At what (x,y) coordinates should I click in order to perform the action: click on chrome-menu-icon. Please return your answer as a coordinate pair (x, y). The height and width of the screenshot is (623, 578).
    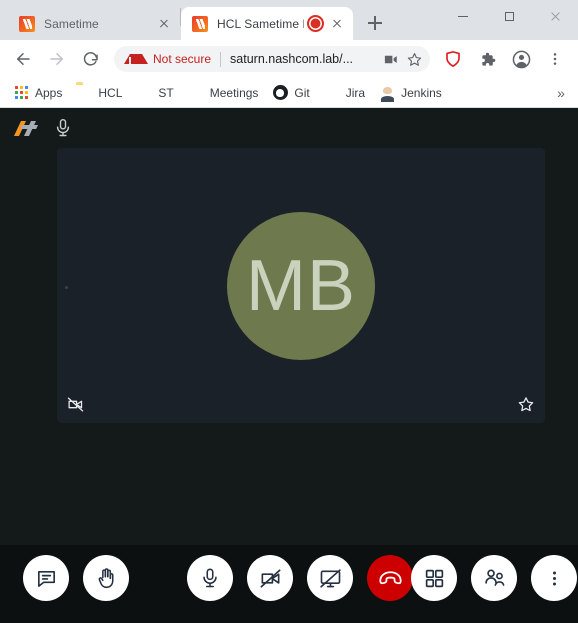
    Looking at the image, I should click on (555, 59).